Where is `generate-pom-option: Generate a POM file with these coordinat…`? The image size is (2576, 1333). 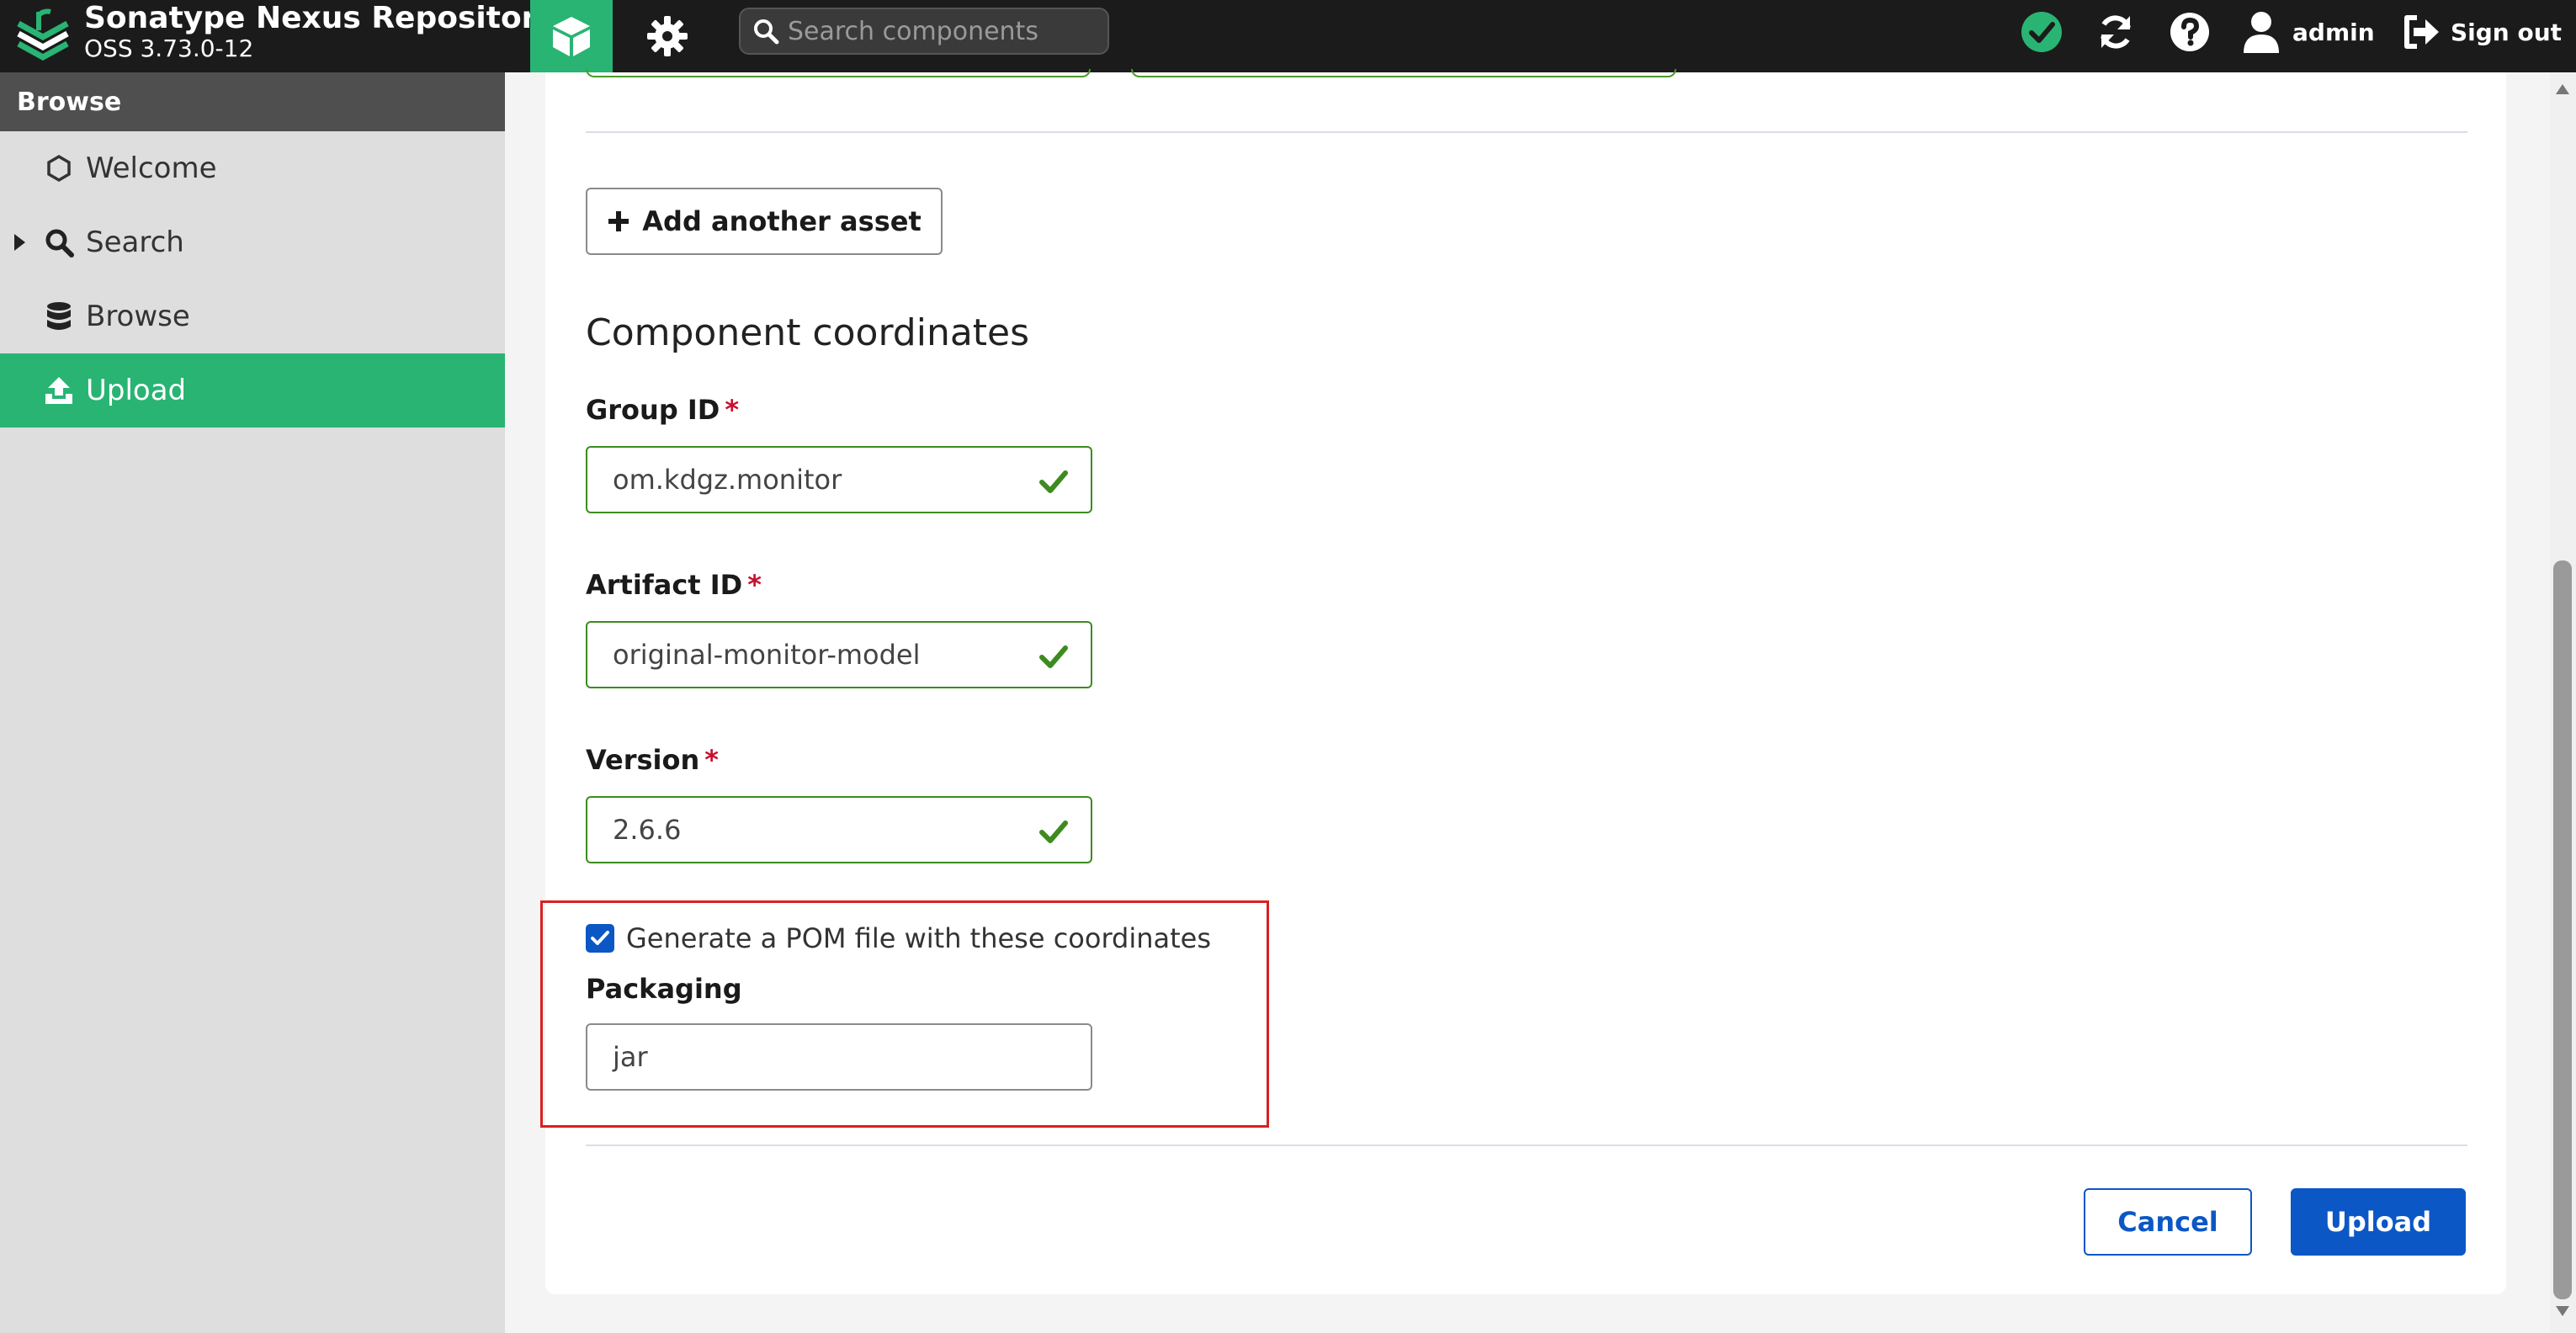 generate-pom-option: Generate a POM file with these coordinat… is located at coordinates (898, 938).